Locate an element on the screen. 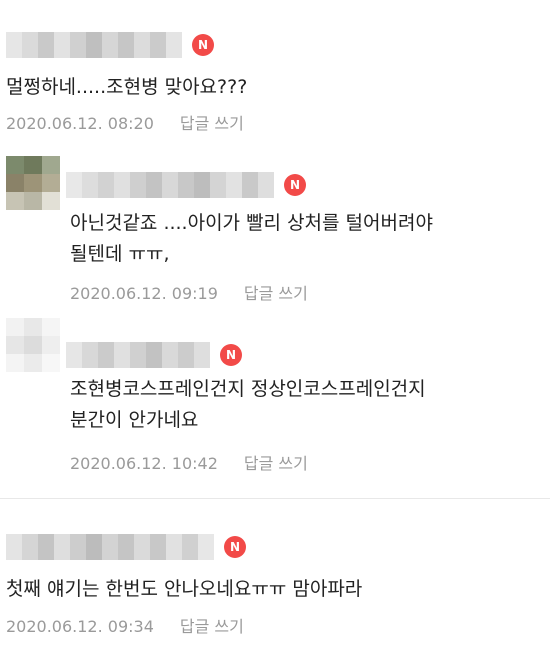 This screenshot has height=653, width=550. comment-date: 2020.06.12. 08:20 is located at coordinates (80, 123).